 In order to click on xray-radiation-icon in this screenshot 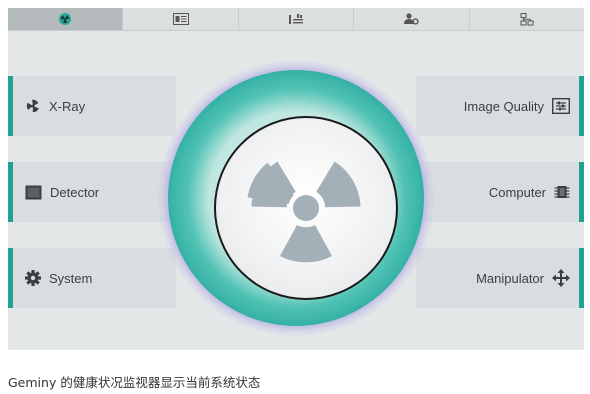, I will do `click(32, 106)`.